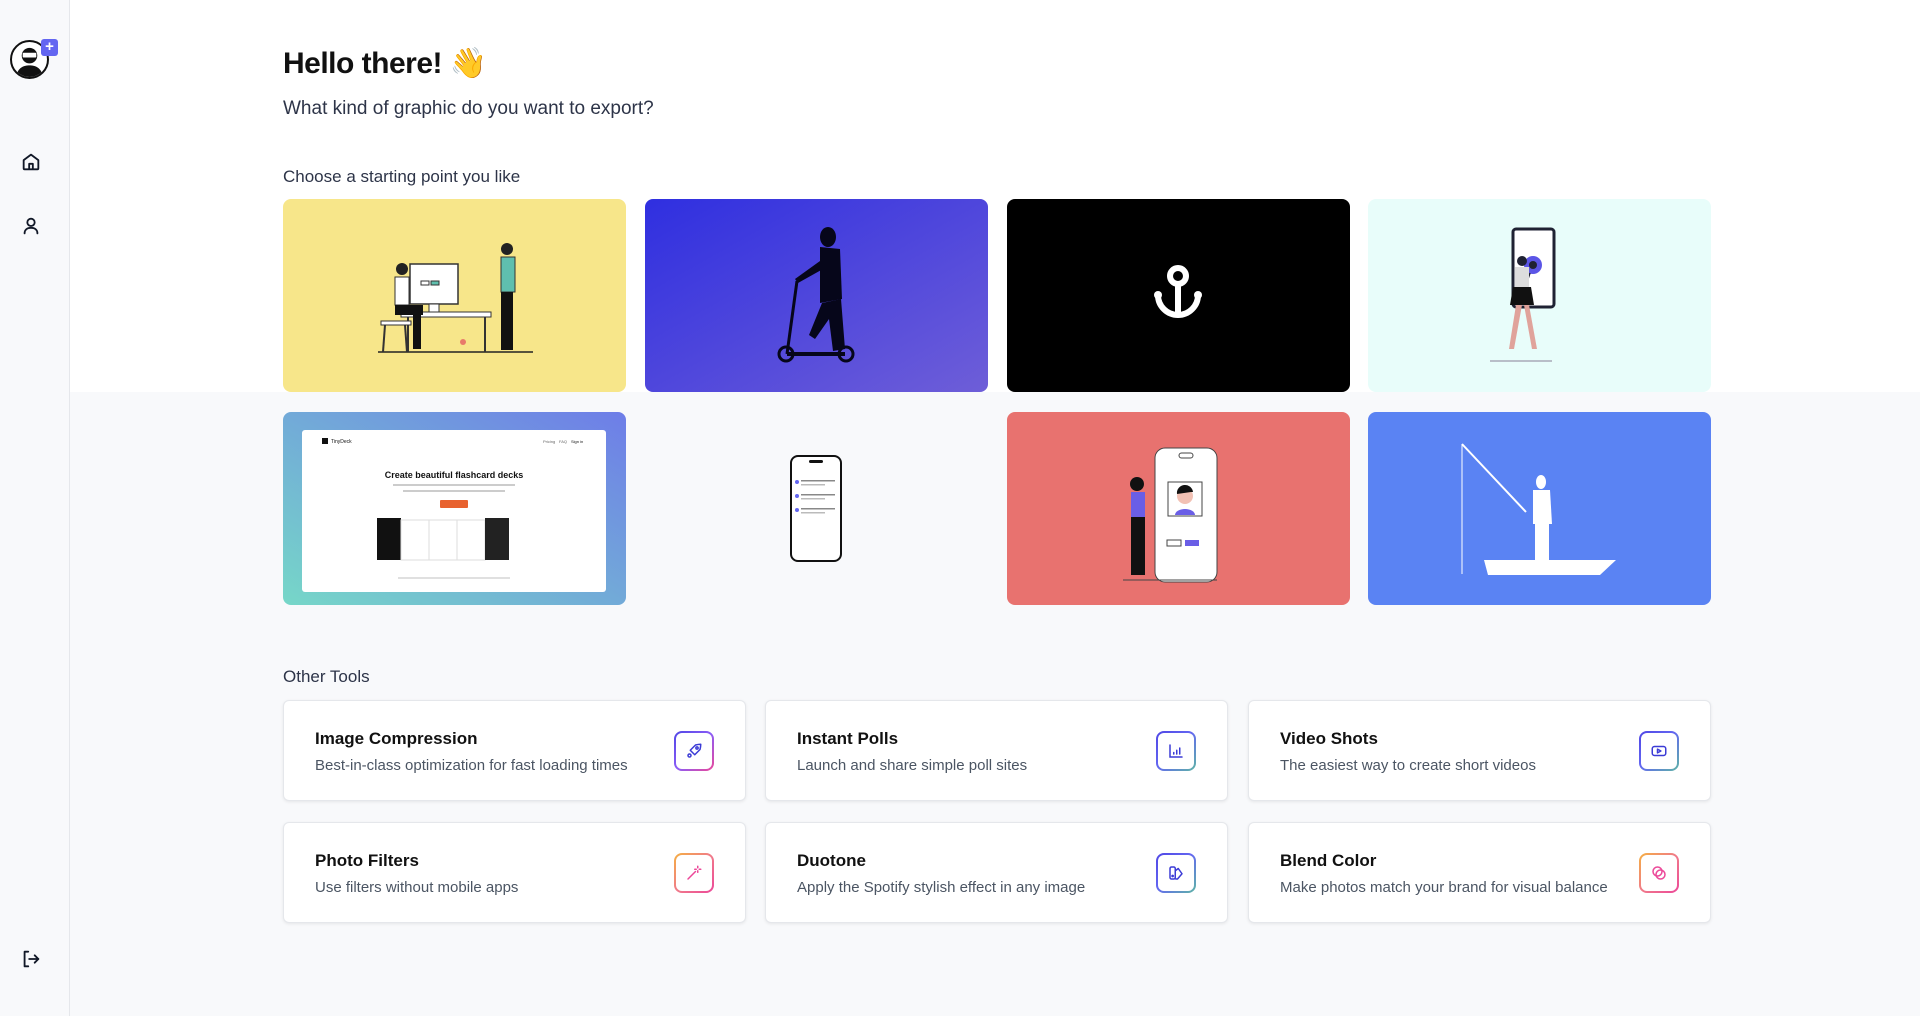  I want to click on add-account-badge: +, so click(49, 47).